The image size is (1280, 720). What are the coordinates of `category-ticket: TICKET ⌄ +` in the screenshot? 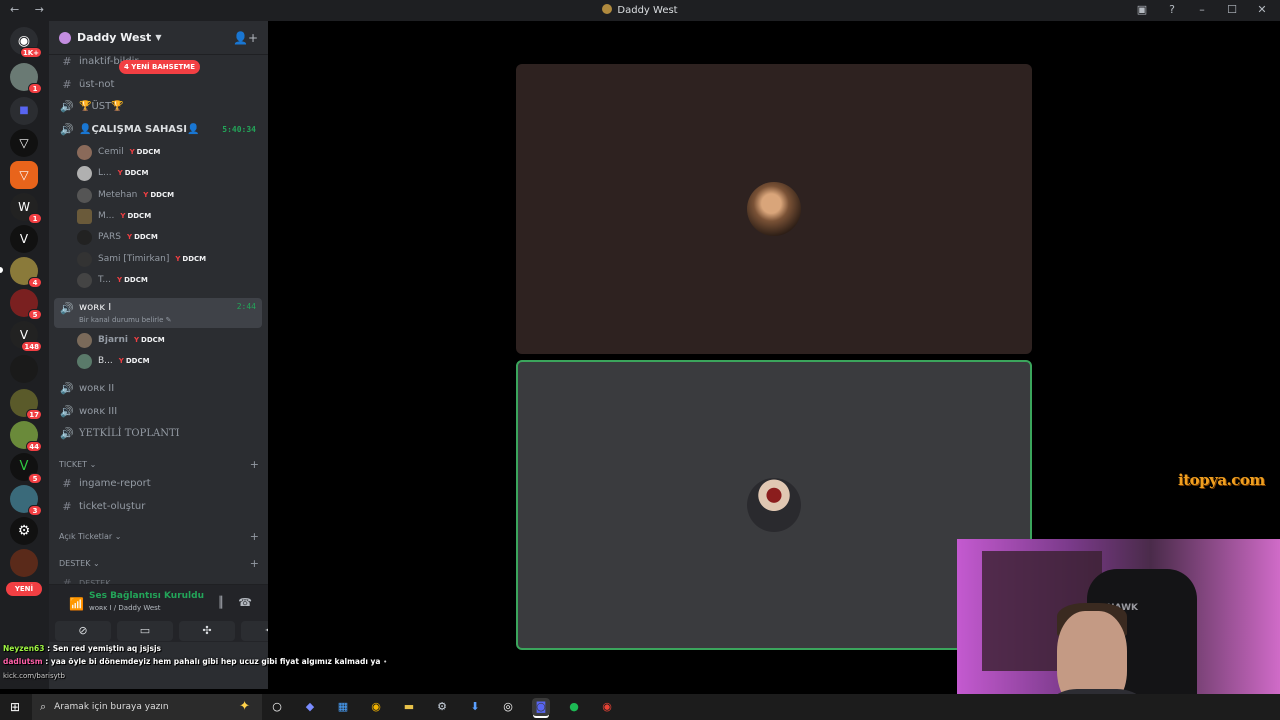 It's located at (159, 464).